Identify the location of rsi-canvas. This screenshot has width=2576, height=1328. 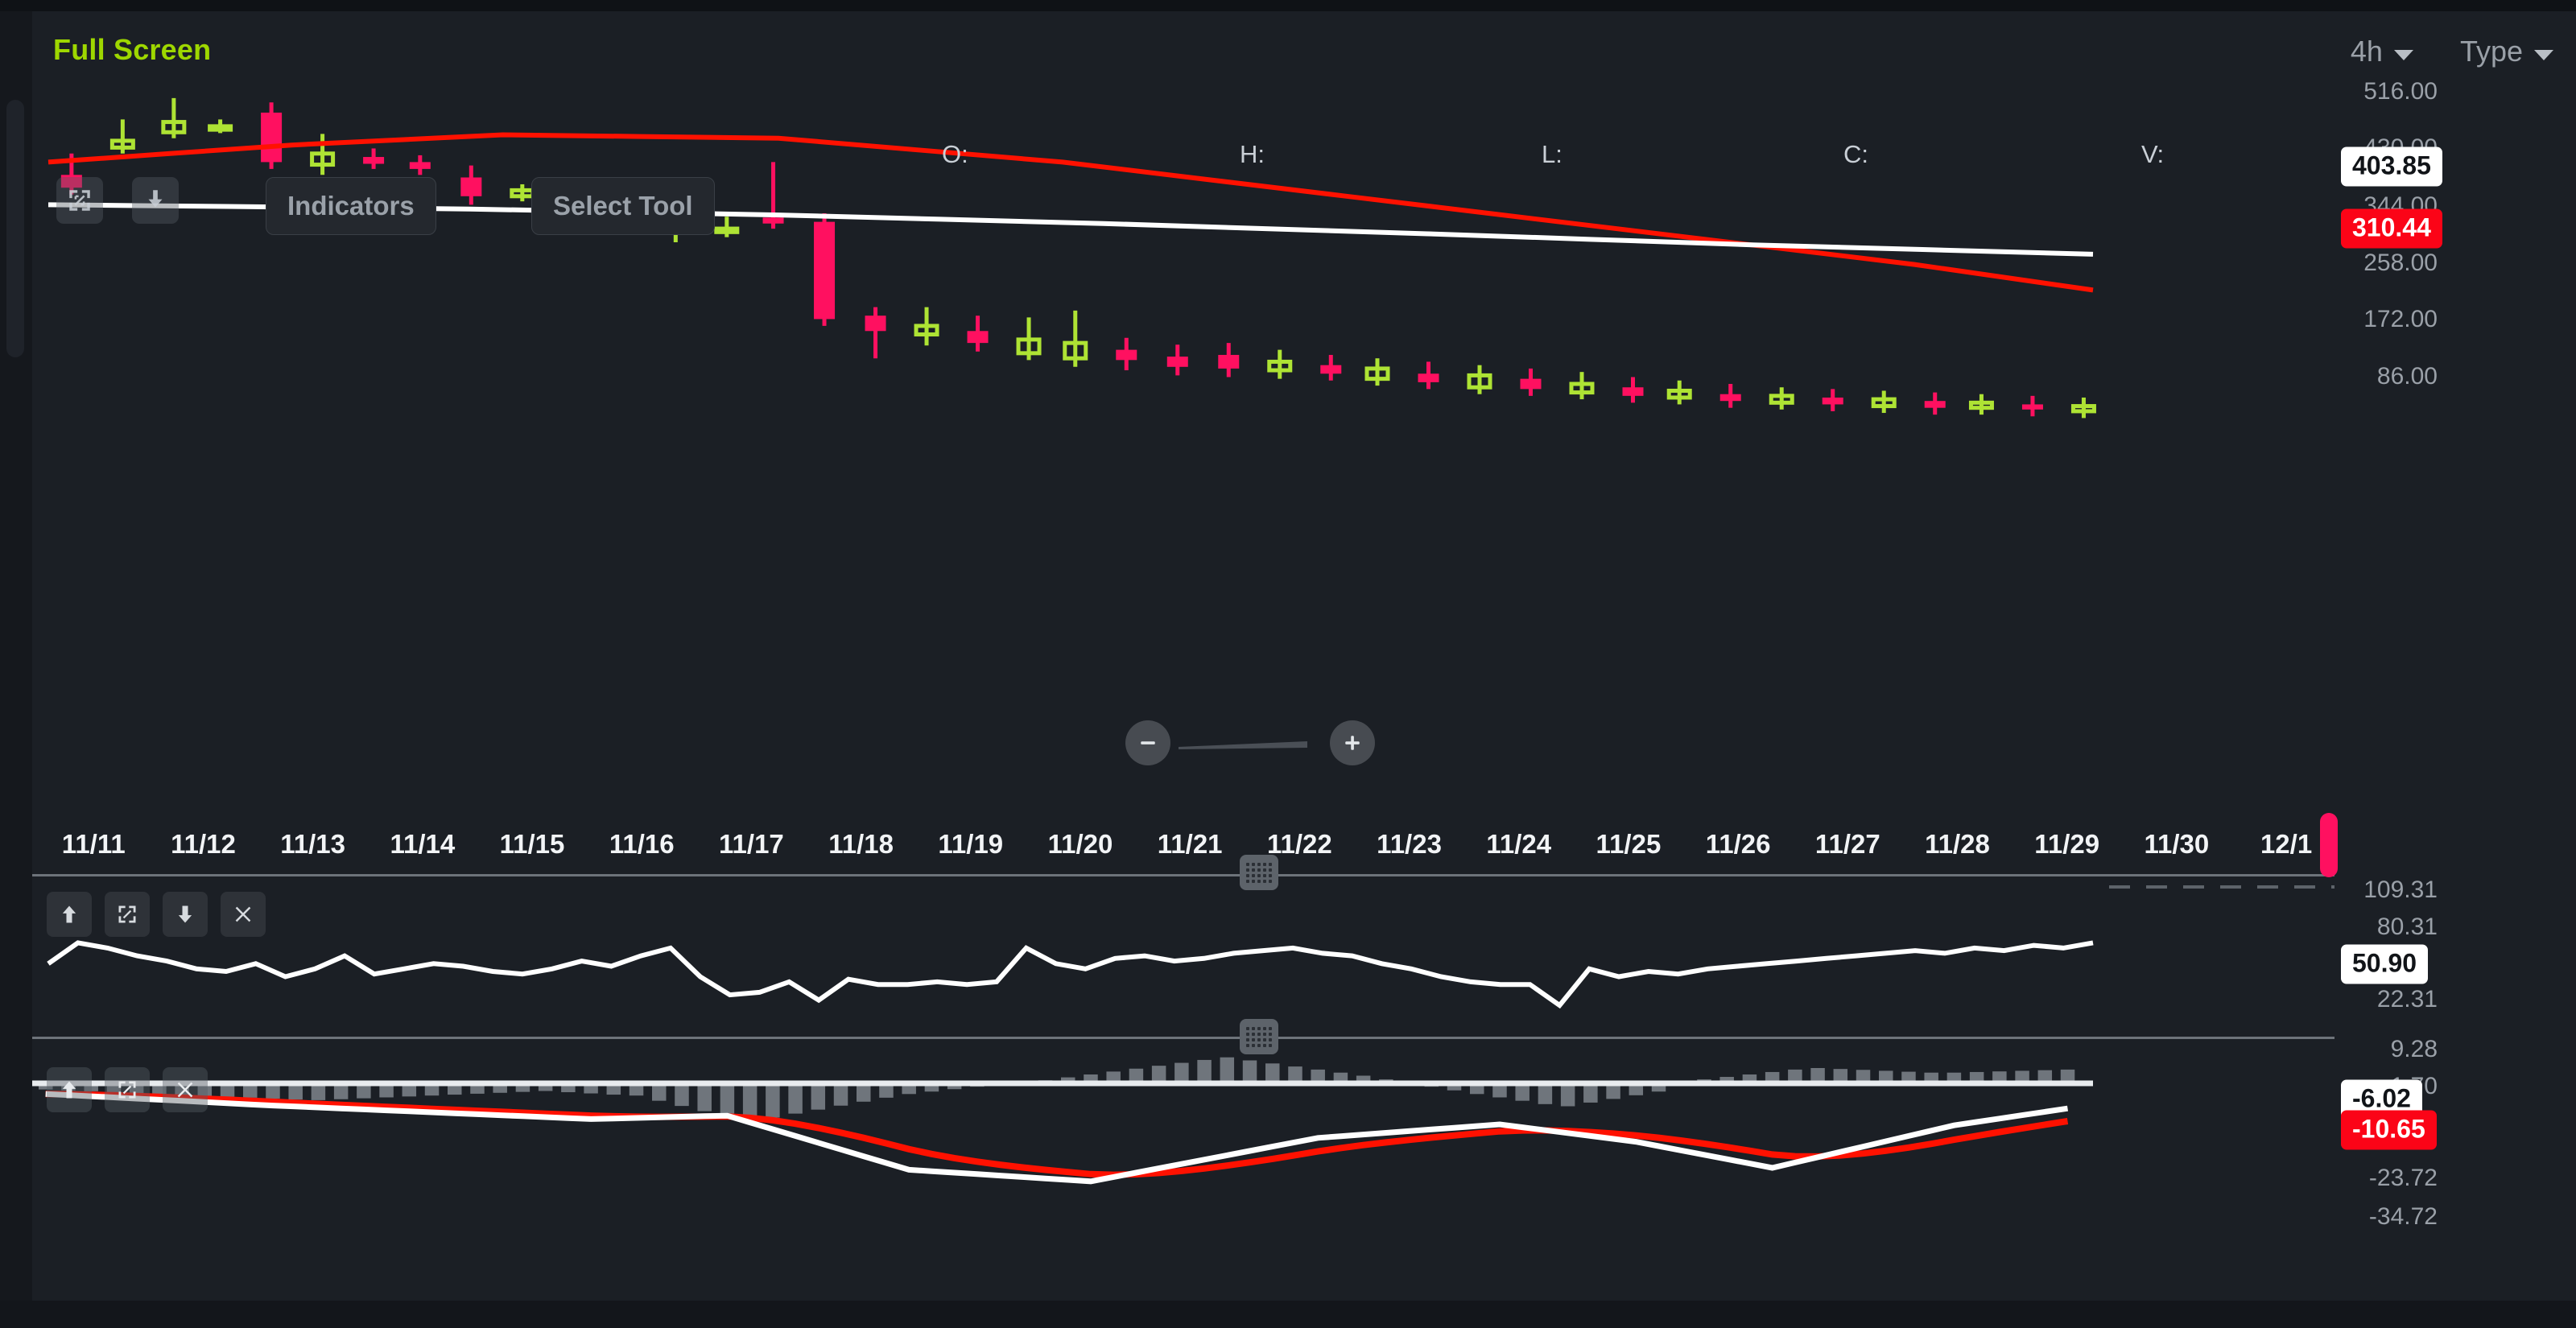
(1070, 974).